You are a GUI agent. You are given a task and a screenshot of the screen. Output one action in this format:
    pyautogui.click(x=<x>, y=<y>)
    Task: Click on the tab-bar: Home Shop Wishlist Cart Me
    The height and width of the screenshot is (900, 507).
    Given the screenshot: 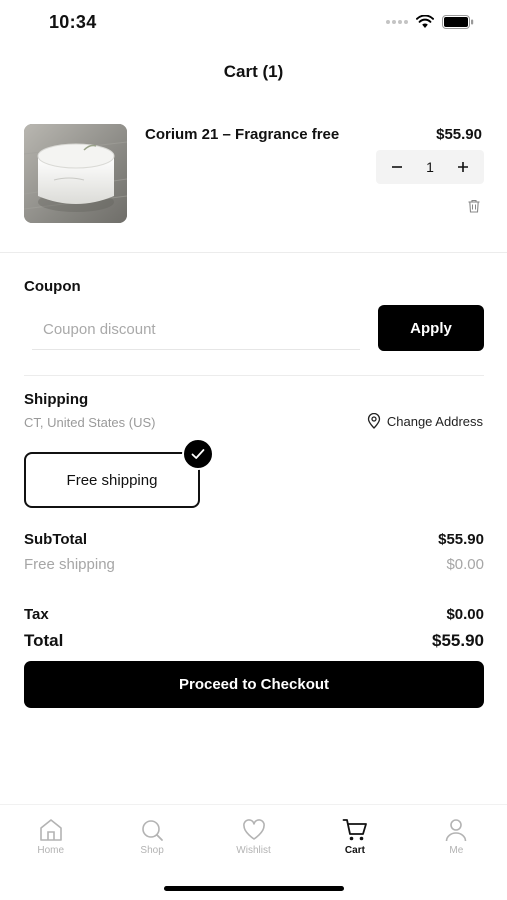 What is the action you would take?
    pyautogui.click(x=253, y=834)
    